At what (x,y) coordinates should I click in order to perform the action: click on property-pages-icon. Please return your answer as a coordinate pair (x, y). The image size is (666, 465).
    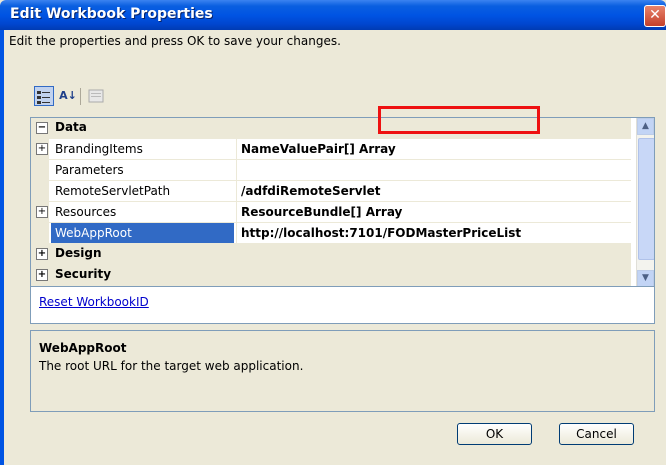
    Looking at the image, I should click on (96, 96).